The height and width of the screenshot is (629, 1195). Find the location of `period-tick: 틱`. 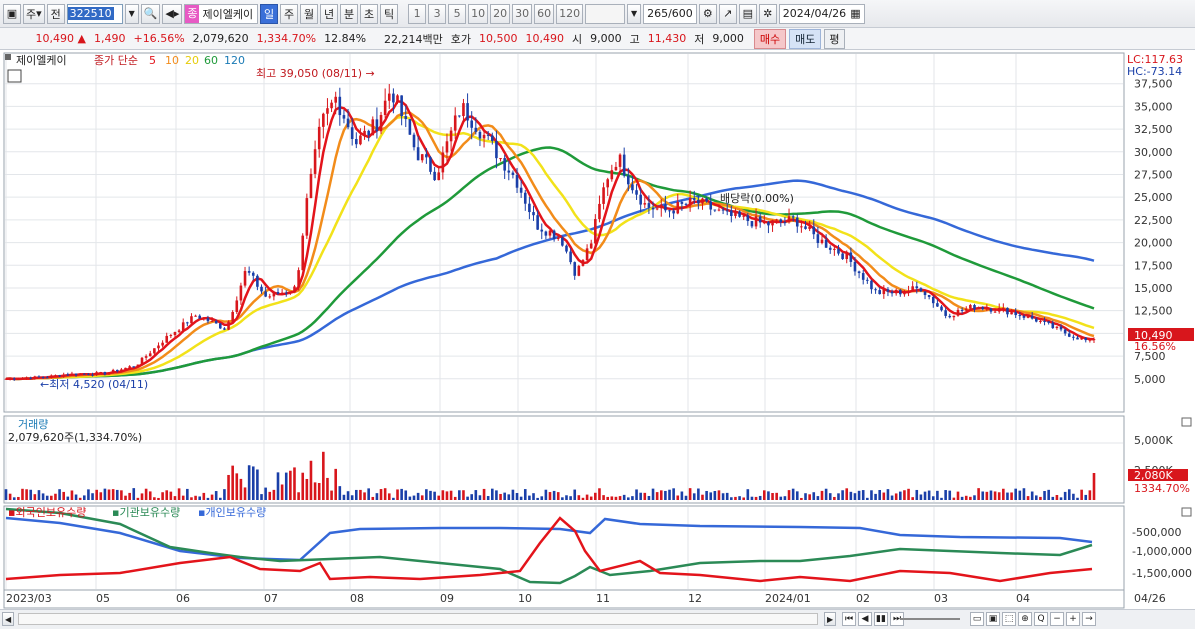

period-tick: 틱 is located at coordinates (389, 13).